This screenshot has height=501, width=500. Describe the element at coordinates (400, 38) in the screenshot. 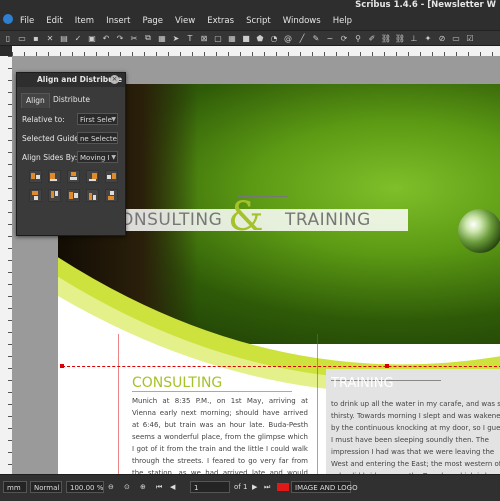

I see `unlink-frames-icon: ⛓` at that location.